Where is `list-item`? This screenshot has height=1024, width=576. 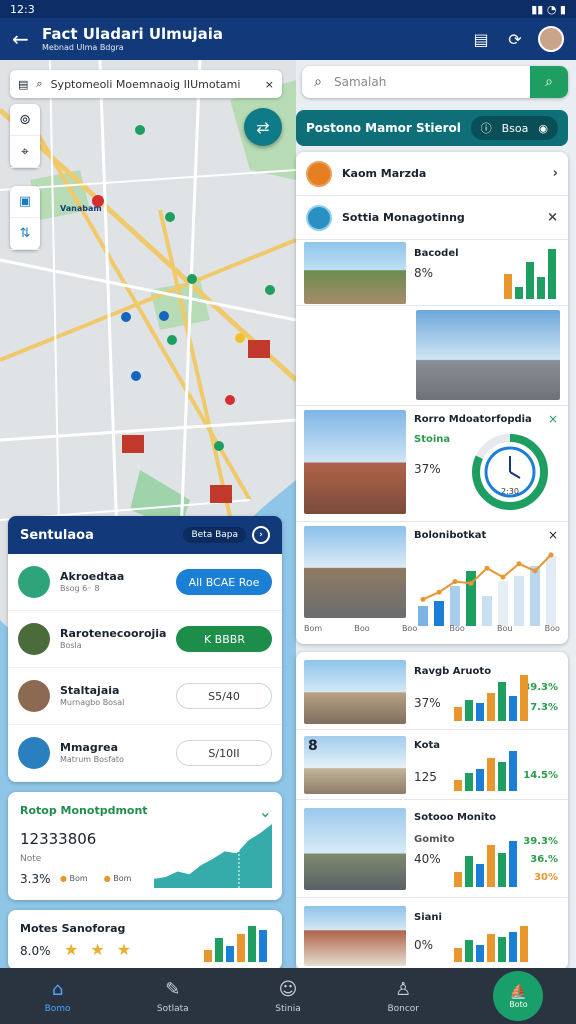
list-item is located at coordinates (432, 356).